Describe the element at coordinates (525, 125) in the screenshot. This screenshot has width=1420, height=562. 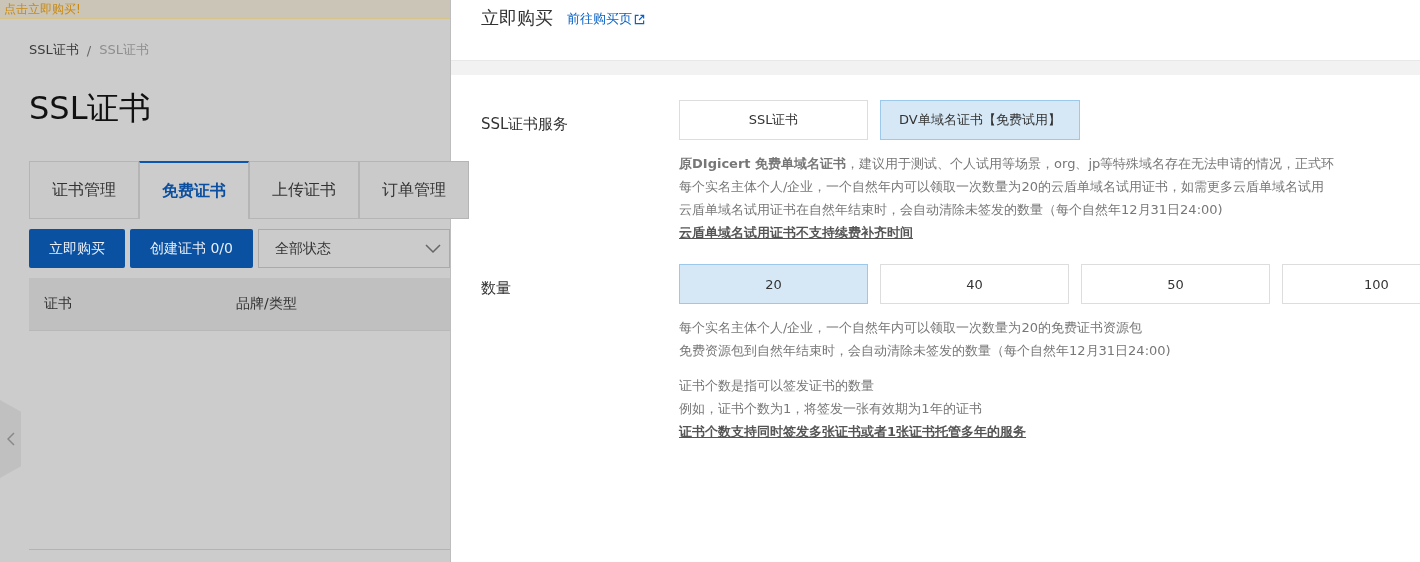
I see `field-label: SSL证书服务` at that location.